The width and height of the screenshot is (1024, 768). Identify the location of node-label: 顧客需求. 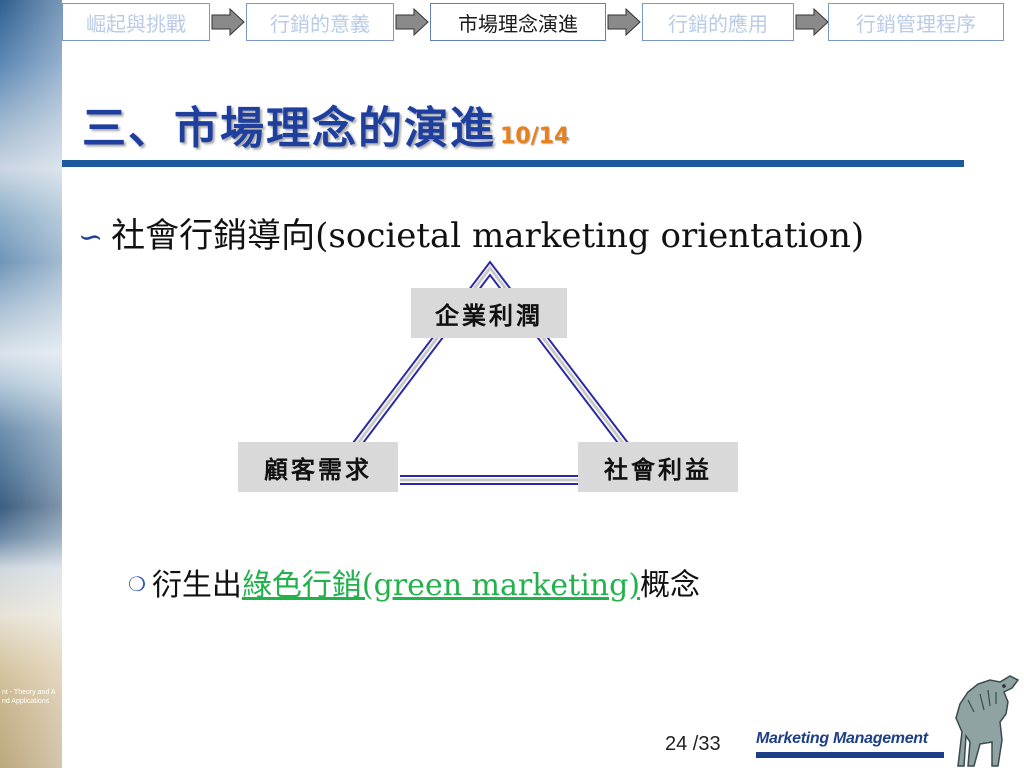
(318, 469).